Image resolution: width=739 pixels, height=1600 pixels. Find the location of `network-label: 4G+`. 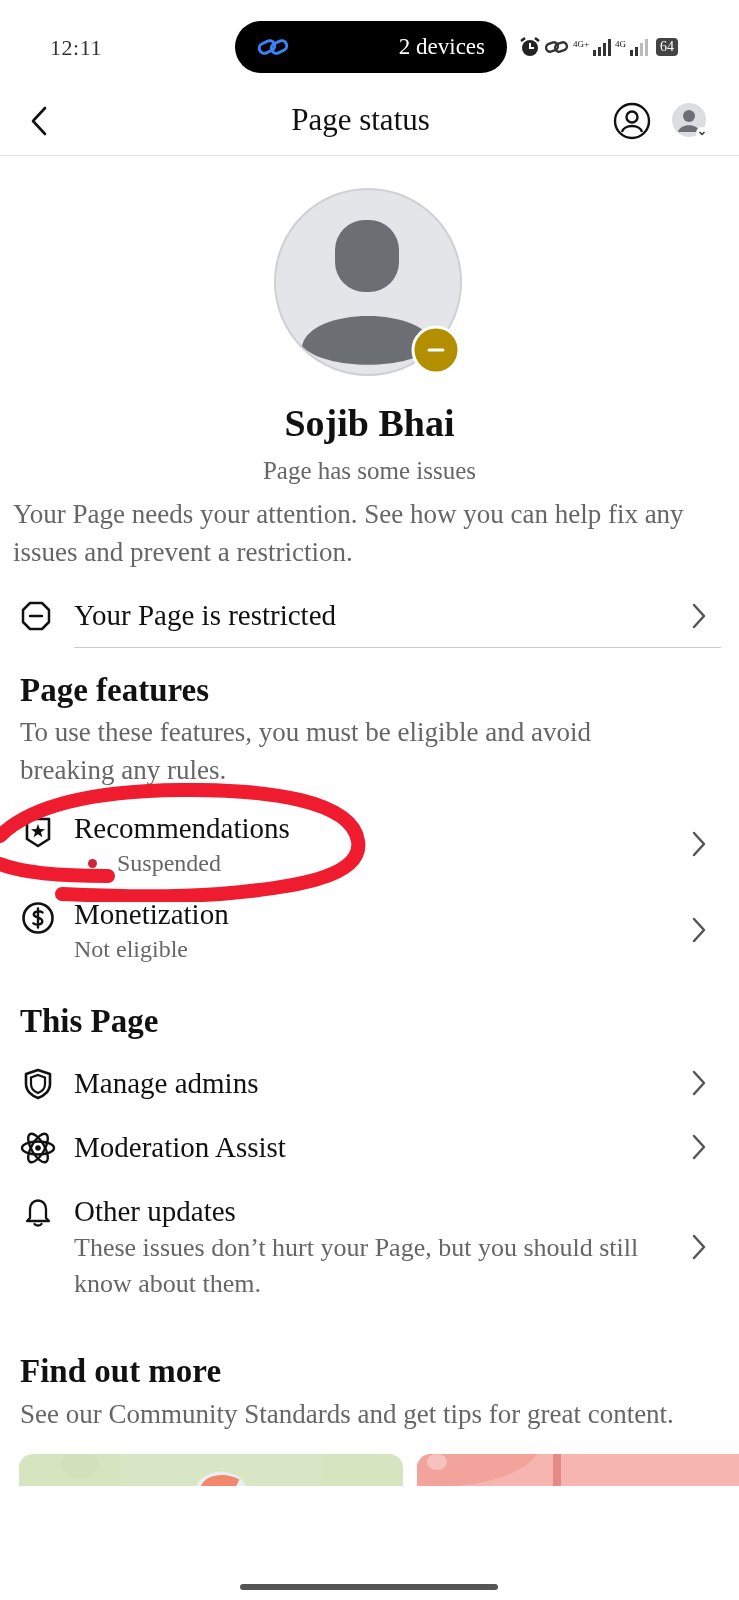

network-label: 4G+ is located at coordinates (581, 44).